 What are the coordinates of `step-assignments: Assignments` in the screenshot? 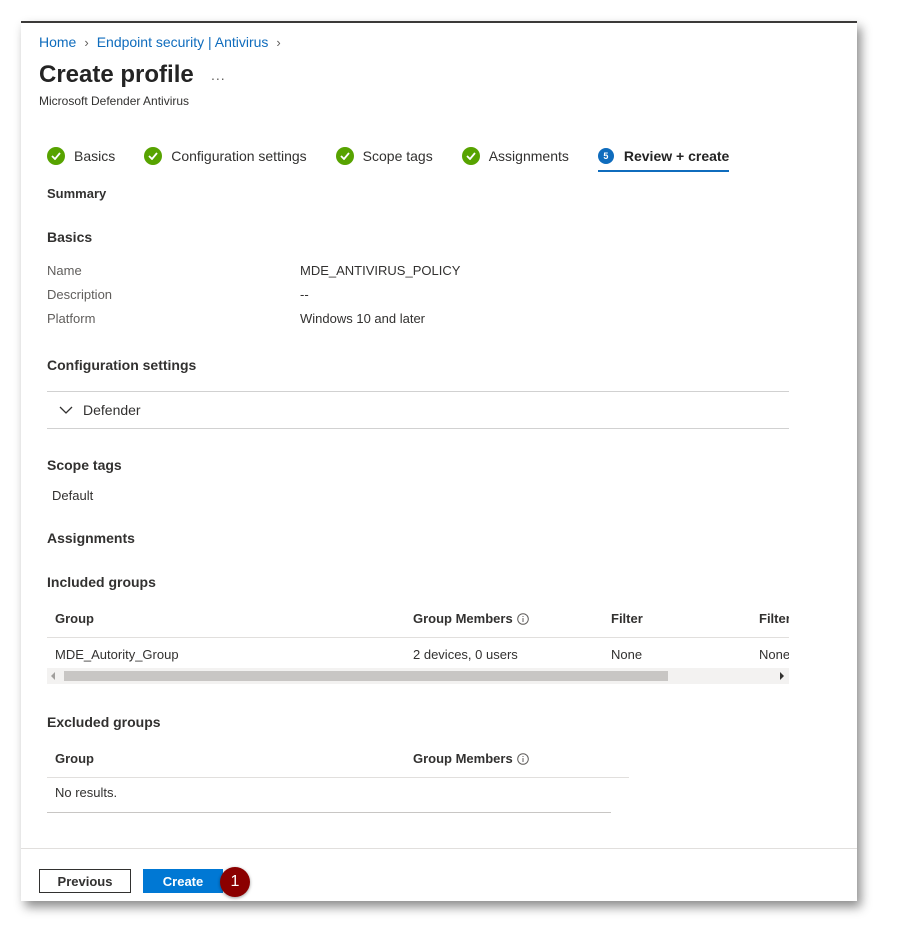 It's located at (515, 156).